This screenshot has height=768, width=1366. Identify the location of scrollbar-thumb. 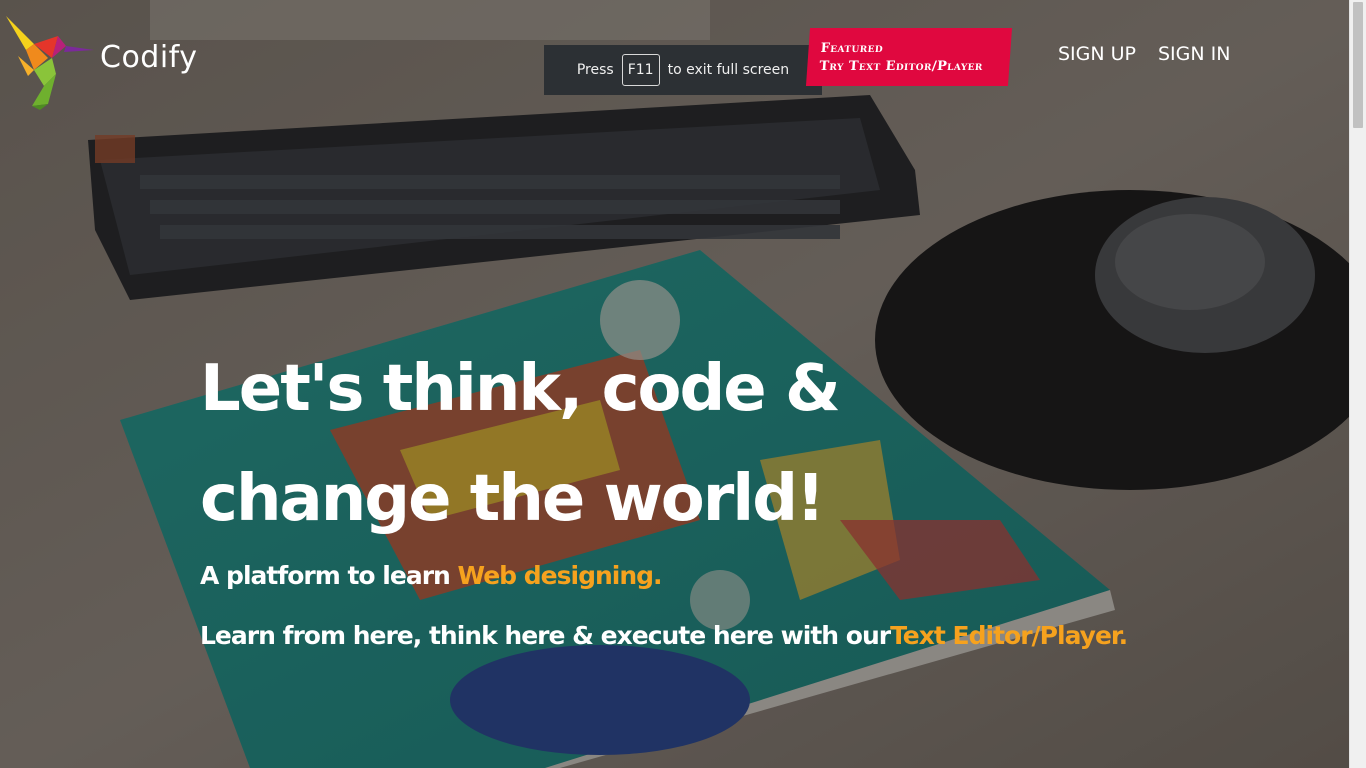
(1358, 65).